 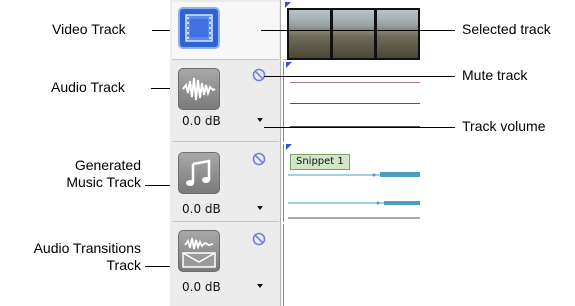 I want to click on leader-track-volume, so click(x=359, y=127).